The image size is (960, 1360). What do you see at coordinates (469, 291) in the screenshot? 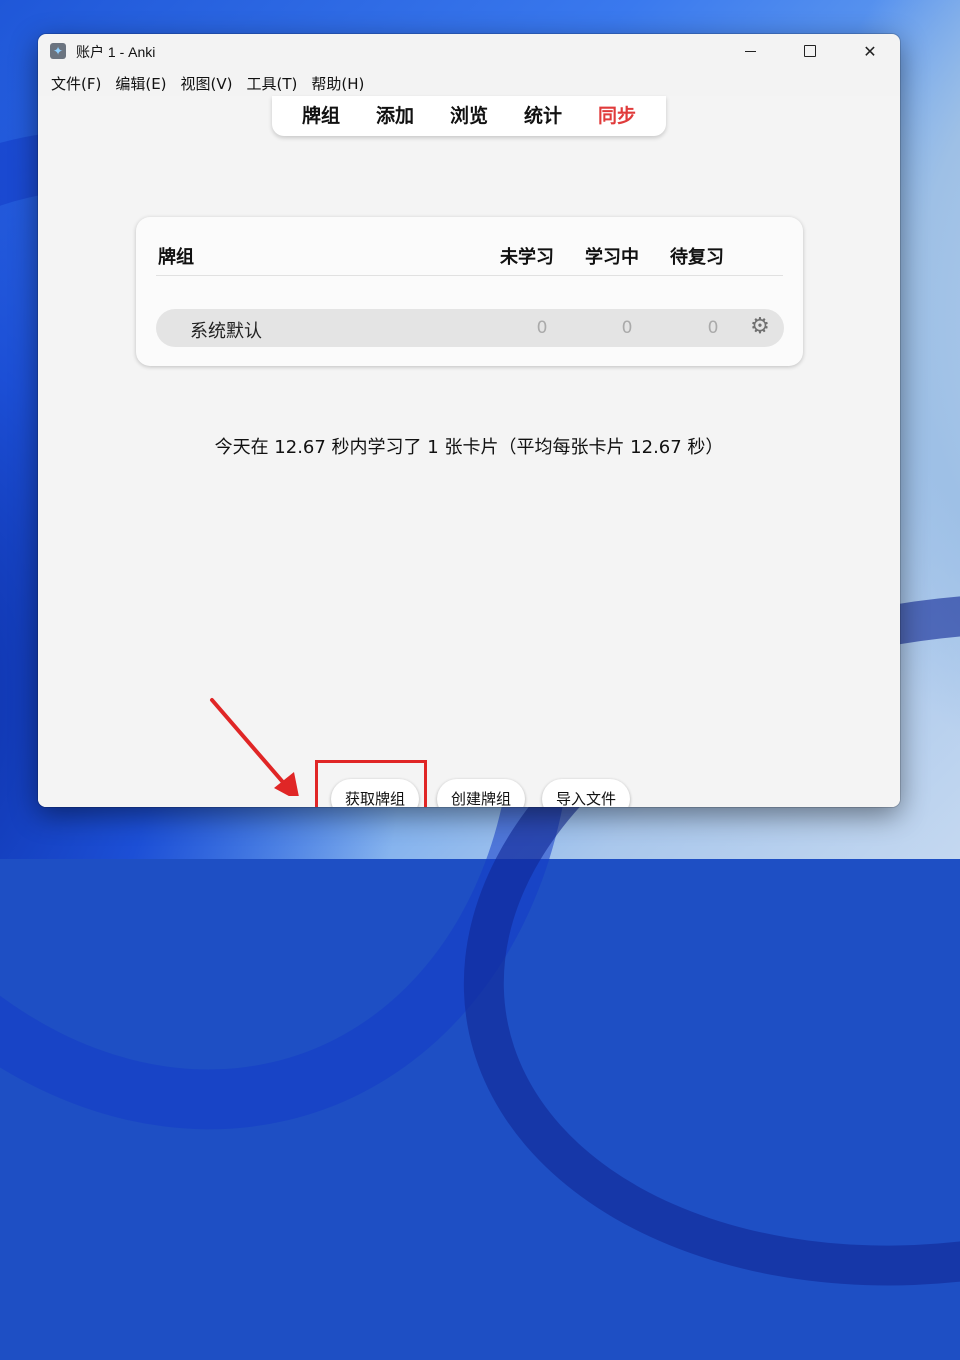
I see `deck-list-card: 牌组 未学习 学习中 待复习 系统默认 0 0 0 ⚙` at bounding box center [469, 291].